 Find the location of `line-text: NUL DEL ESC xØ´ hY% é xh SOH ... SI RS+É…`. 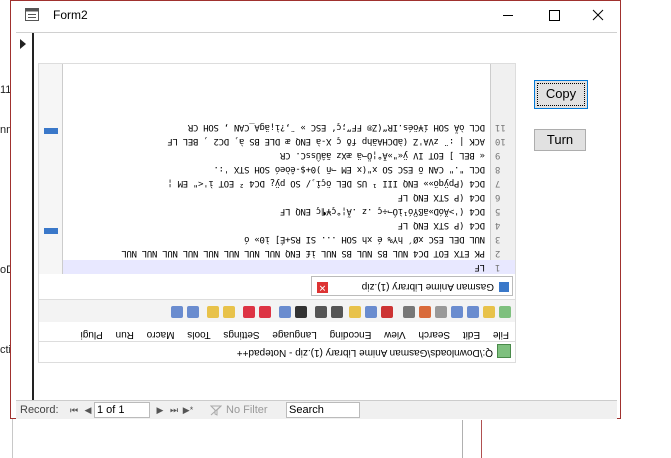

line-text: NUL DEL ESC xØ´ hY% é xh SOH ... SI RS+É… is located at coordinates (364, 239).